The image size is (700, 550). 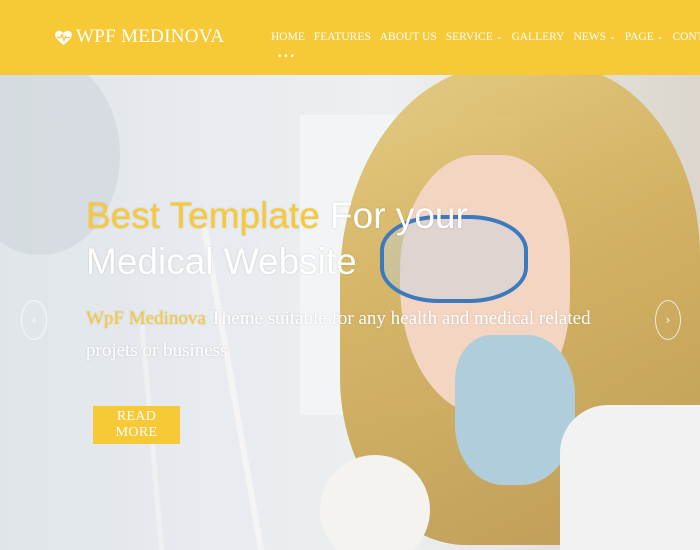 I want to click on nav-page-label: PAGE, so click(x=639, y=37).